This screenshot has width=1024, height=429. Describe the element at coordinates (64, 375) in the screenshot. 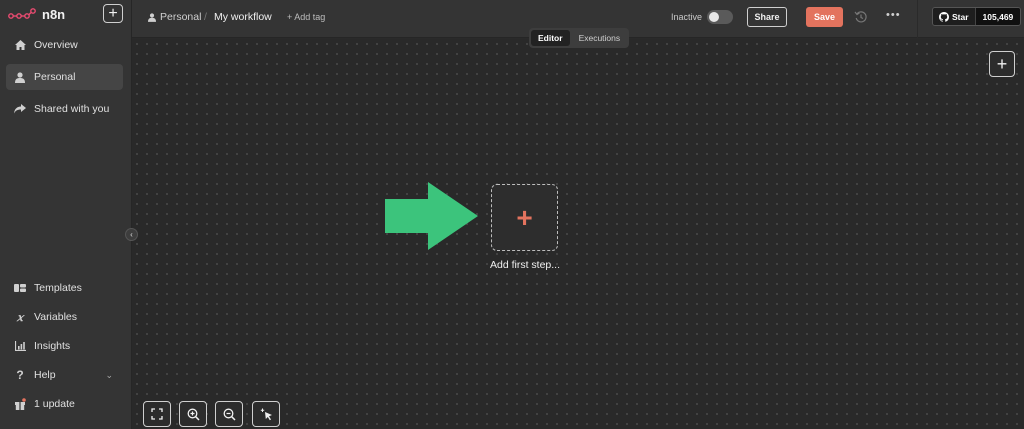

I see `sidebar-item-help: ? Help ⌄` at that location.